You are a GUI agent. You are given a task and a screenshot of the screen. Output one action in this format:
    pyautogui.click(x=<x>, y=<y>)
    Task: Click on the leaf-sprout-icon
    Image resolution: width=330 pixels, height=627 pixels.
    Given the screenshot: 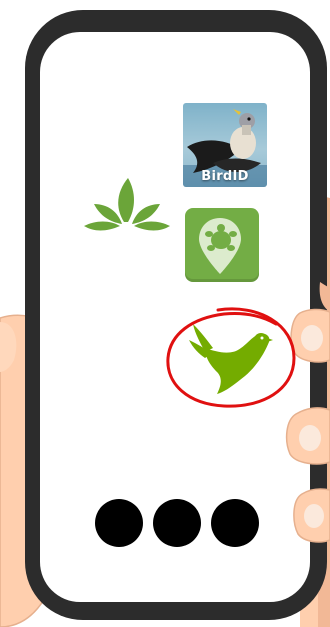 What is the action you would take?
    pyautogui.click(x=127, y=204)
    